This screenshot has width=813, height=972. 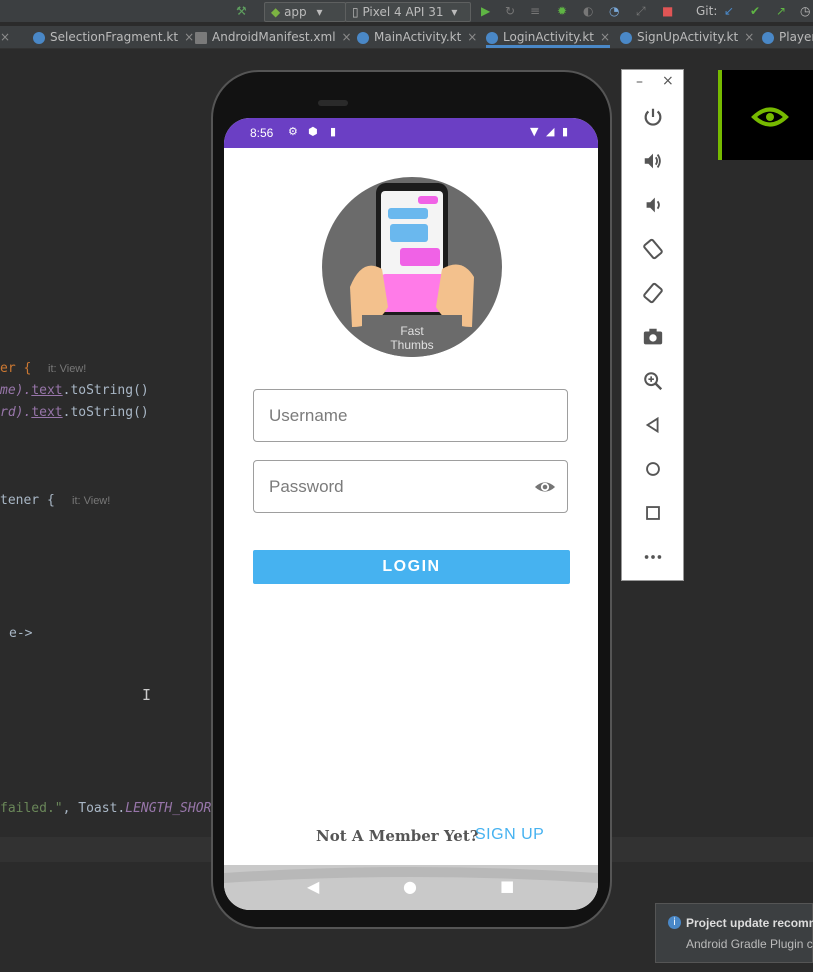 I want to click on emulator-controls-panel: – ×, so click(x=652, y=325).